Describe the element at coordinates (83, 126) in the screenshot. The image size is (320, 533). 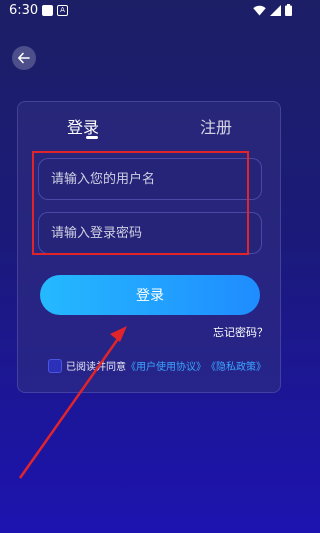
I see `tab-login: 登录` at that location.